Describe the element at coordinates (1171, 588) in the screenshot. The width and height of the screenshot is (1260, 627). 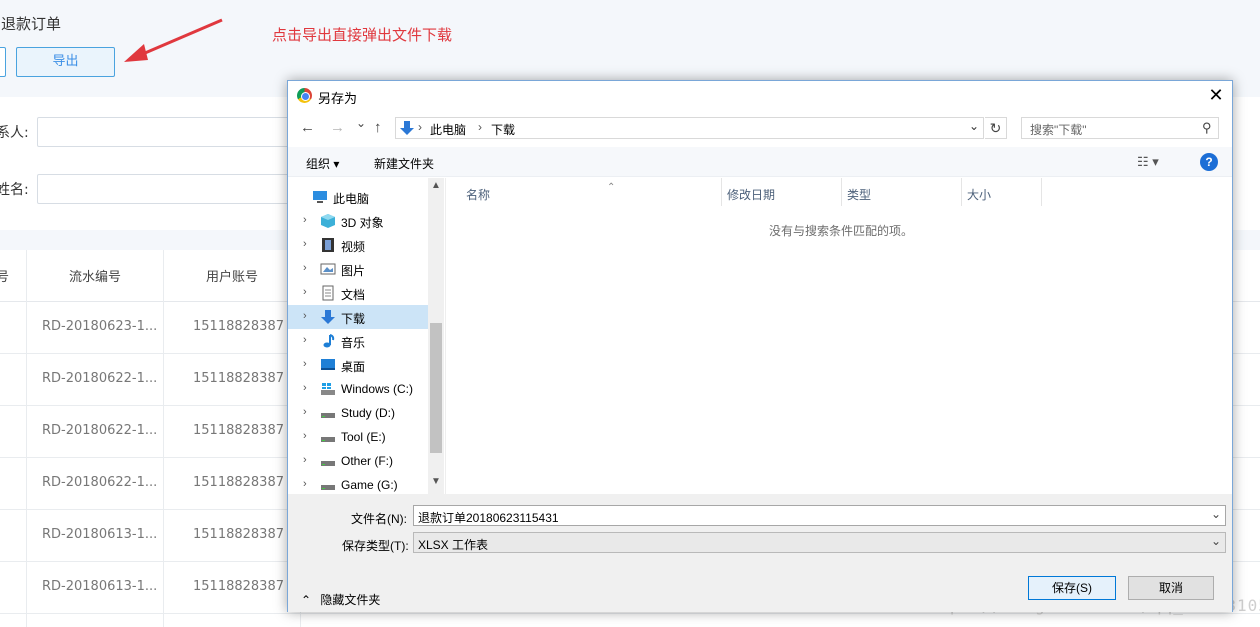
I see `cancel-button: 取消` at that location.